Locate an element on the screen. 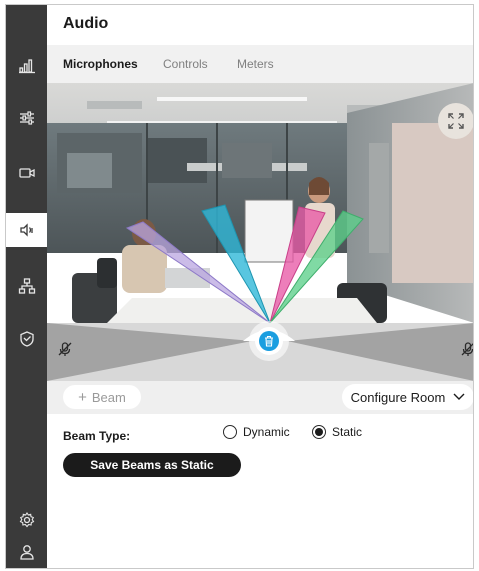  sidebar-item-network is located at coordinates (26, 286).